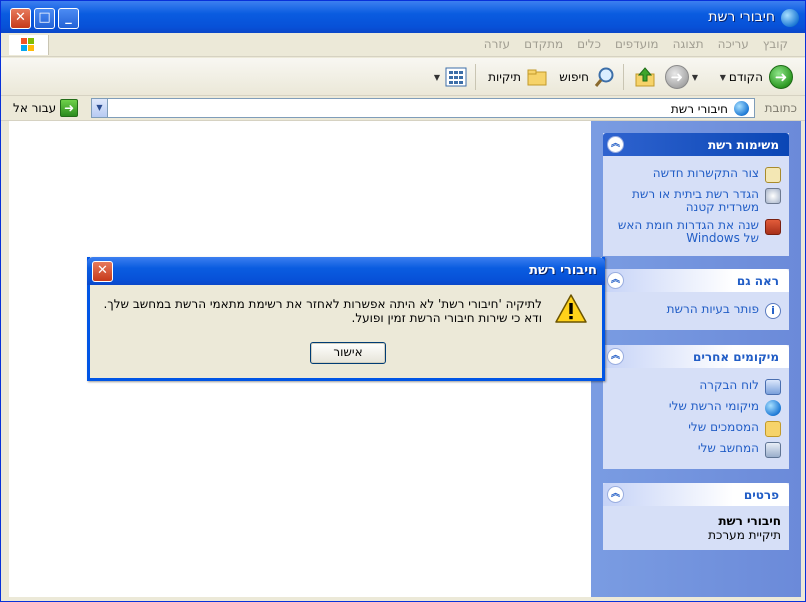 The image size is (806, 602). I want to click on panel-header: ראה גם ︽, so click(696, 280).